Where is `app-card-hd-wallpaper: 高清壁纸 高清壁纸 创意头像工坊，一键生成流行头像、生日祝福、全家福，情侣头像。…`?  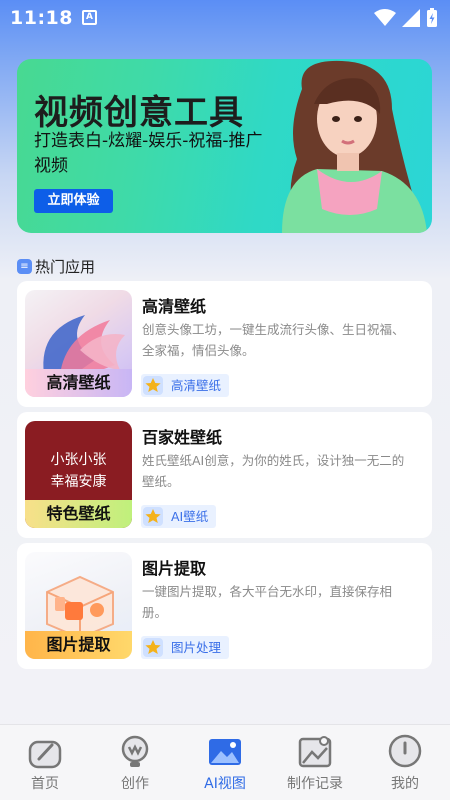 app-card-hd-wallpaper: 高清壁纸 高清壁纸 创意头像工坊，一键生成流行头像、生日祝福、全家福，情侣头像。… is located at coordinates (224, 344).